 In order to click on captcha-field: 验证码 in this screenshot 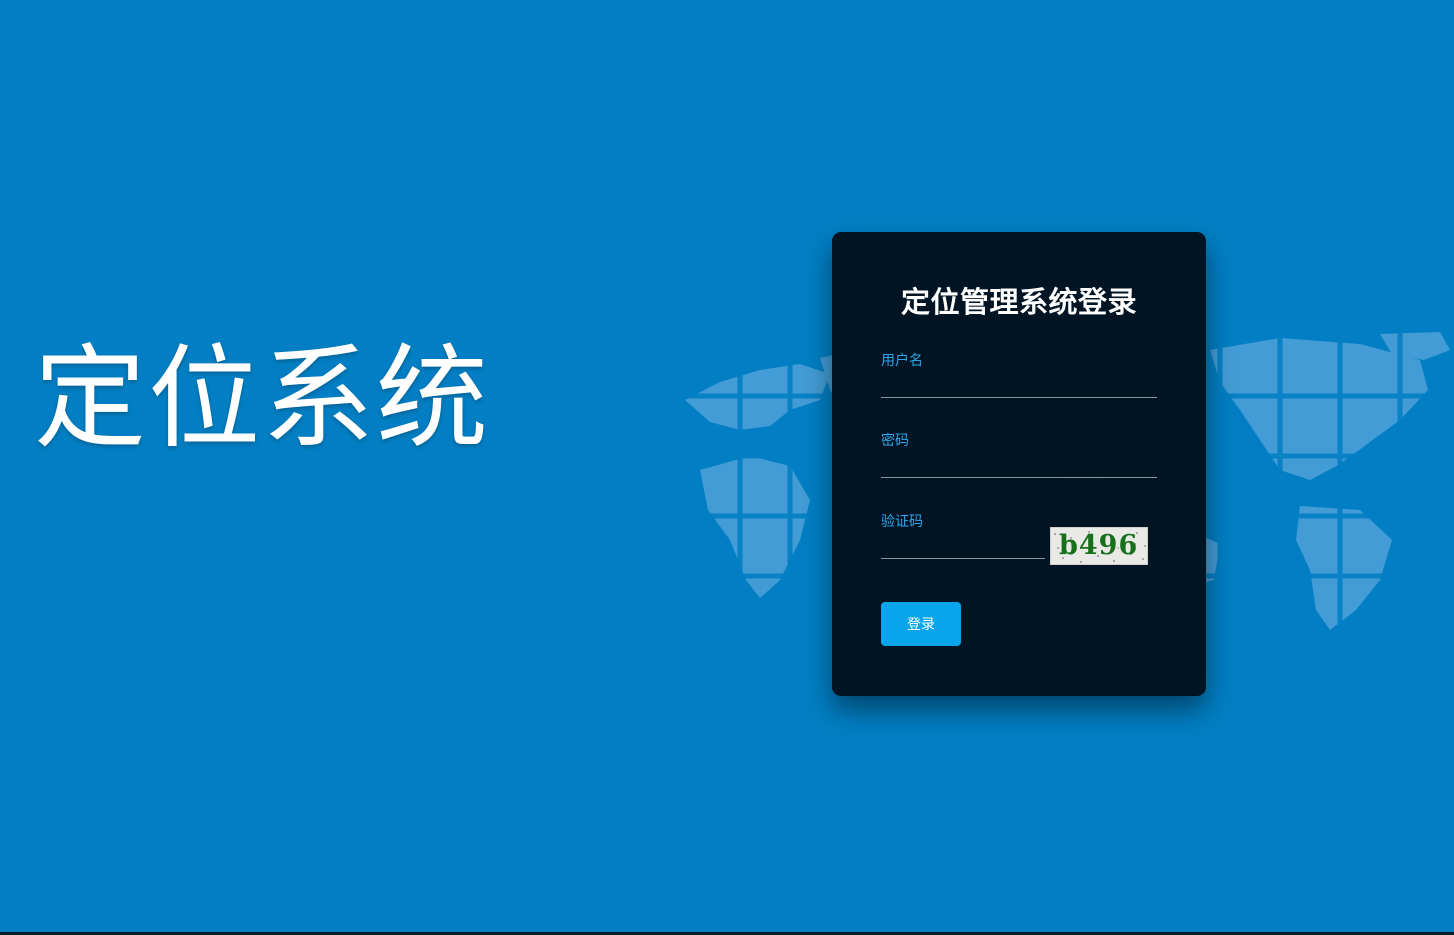, I will do `click(963, 536)`.